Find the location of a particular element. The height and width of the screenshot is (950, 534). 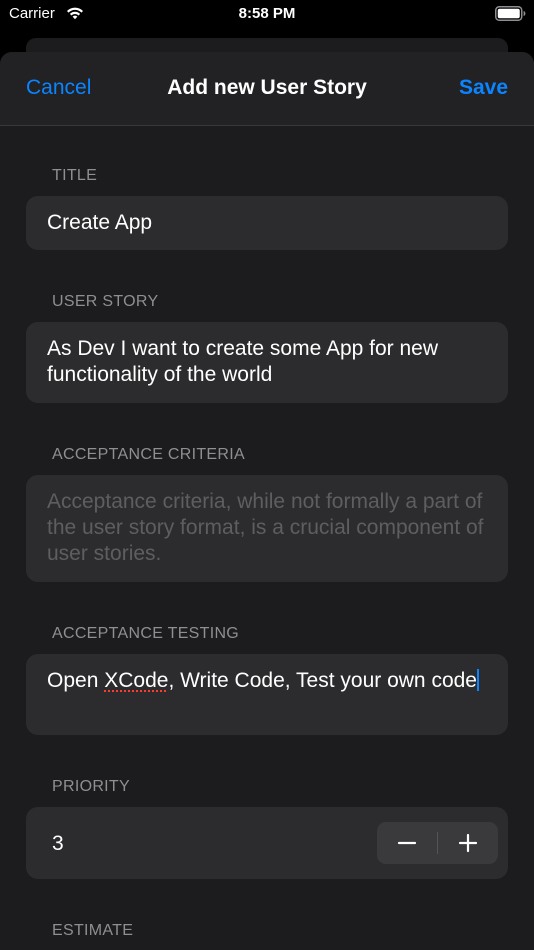

status-bar: Carrier 8:58 PM is located at coordinates (267, 15).